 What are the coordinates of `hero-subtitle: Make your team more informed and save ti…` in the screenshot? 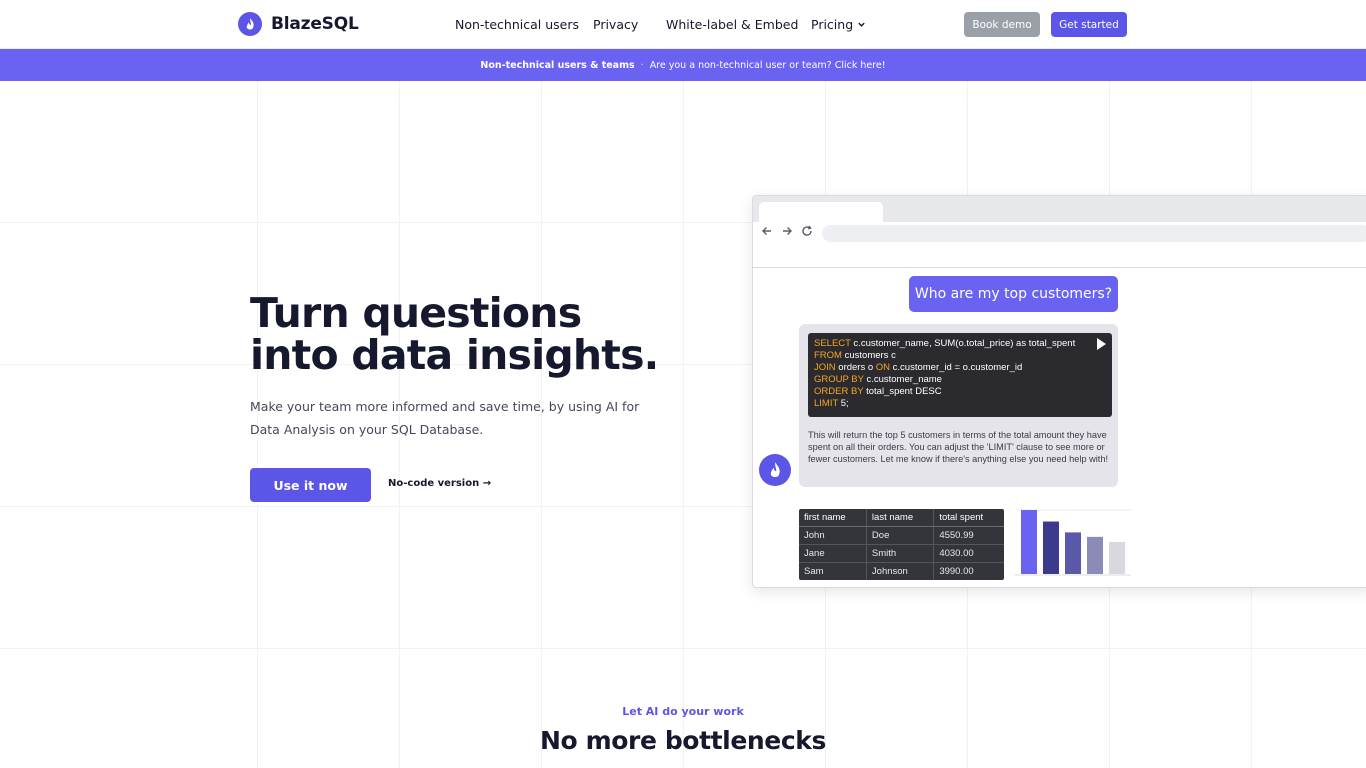 It's located at (445, 418).